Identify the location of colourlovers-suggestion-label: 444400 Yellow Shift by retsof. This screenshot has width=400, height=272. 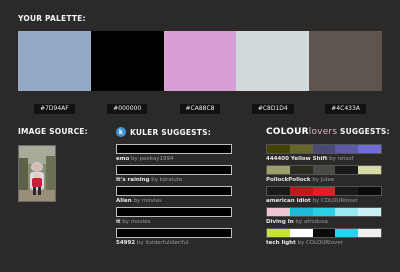
(310, 159).